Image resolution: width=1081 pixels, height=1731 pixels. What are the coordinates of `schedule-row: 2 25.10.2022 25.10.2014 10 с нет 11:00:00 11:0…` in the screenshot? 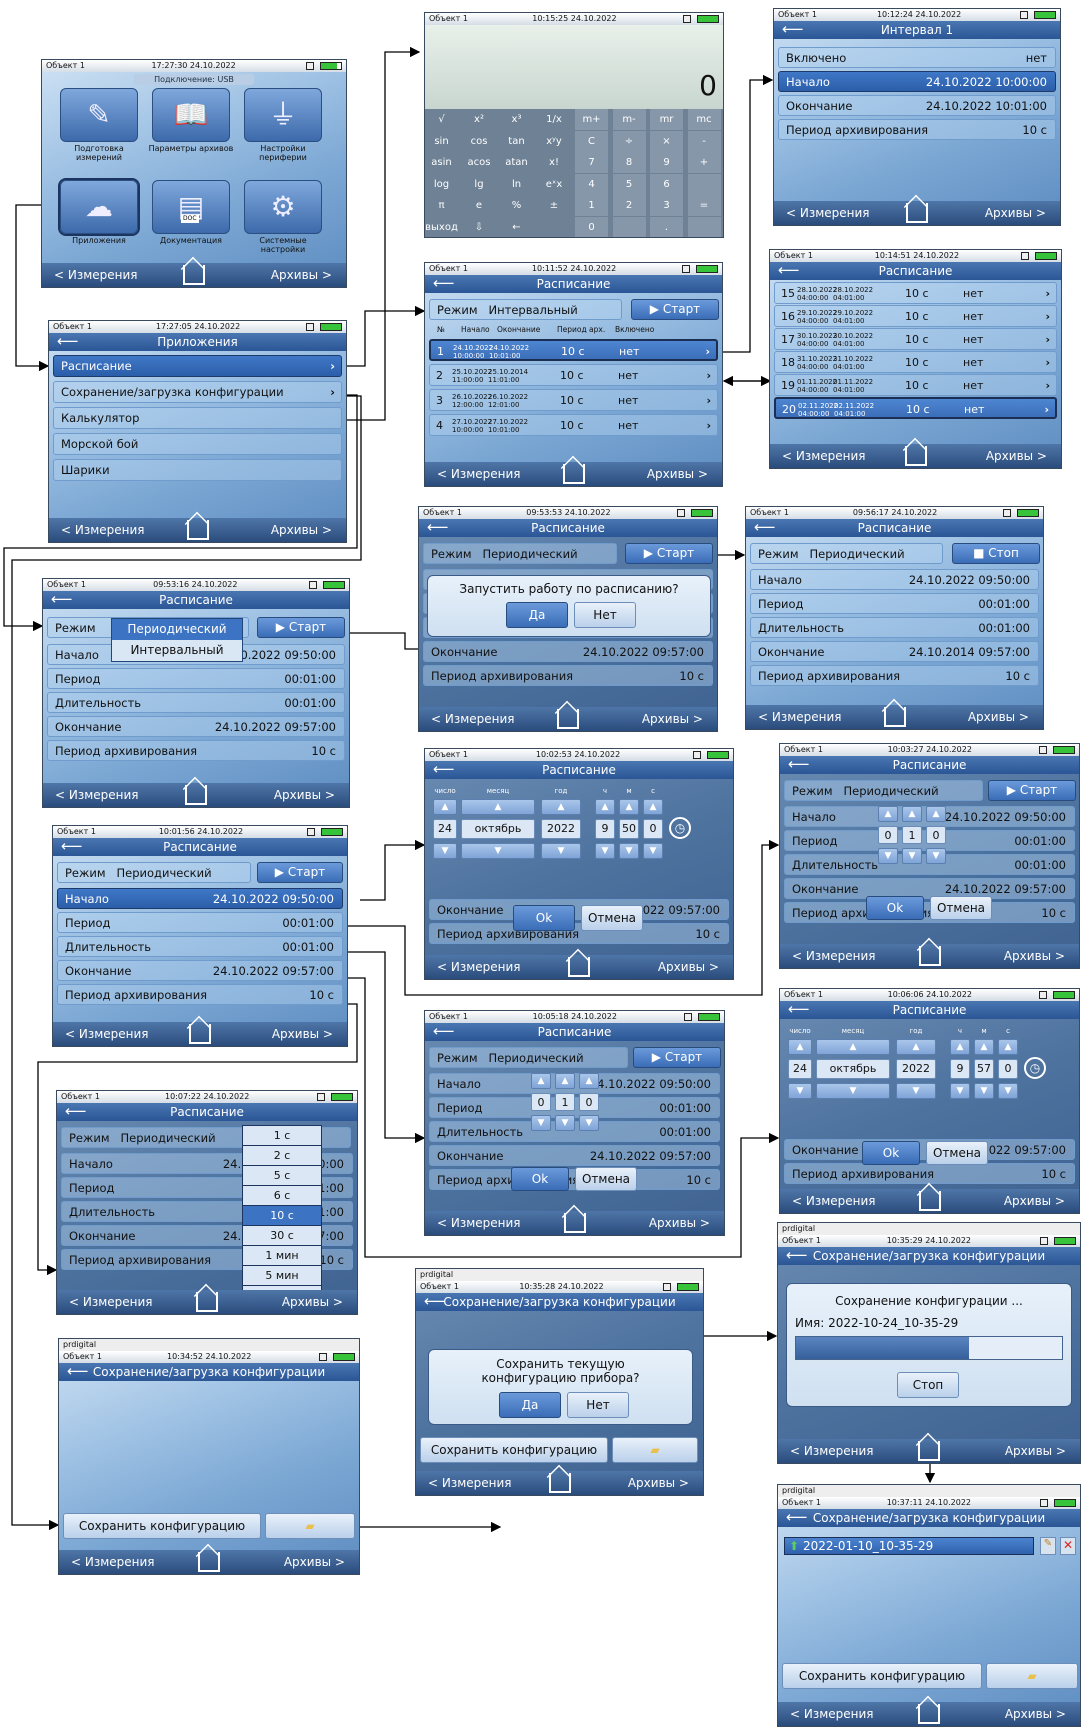 It's located at (573, 375).